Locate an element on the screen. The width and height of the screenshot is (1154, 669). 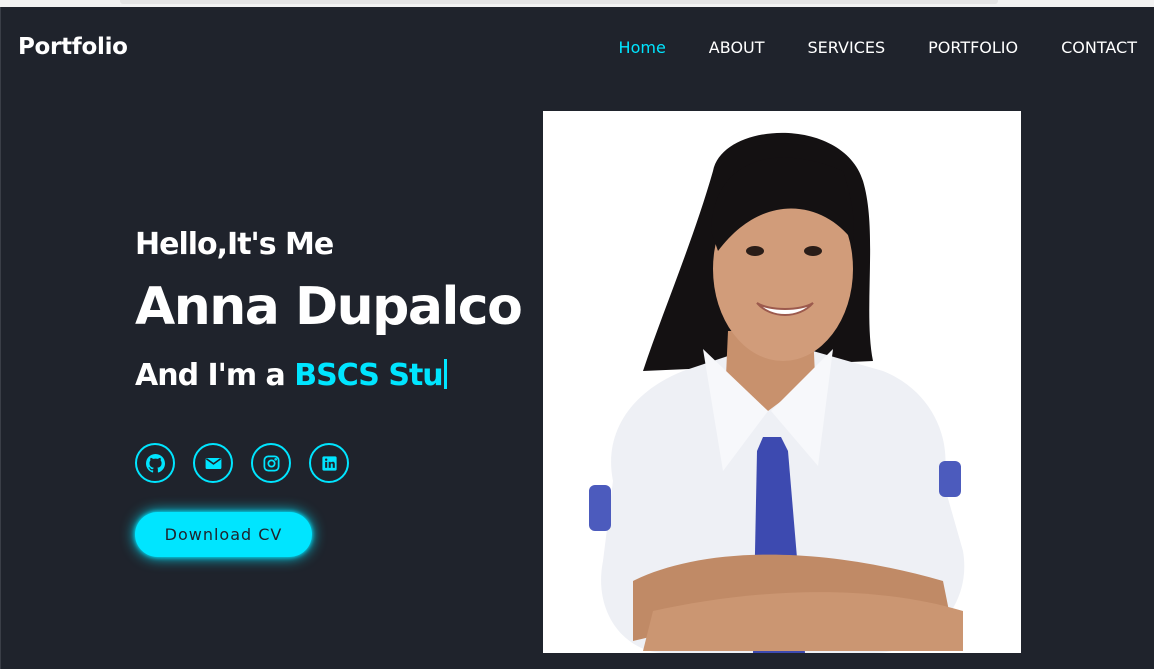
email-link is located at coordinates (213, 463).